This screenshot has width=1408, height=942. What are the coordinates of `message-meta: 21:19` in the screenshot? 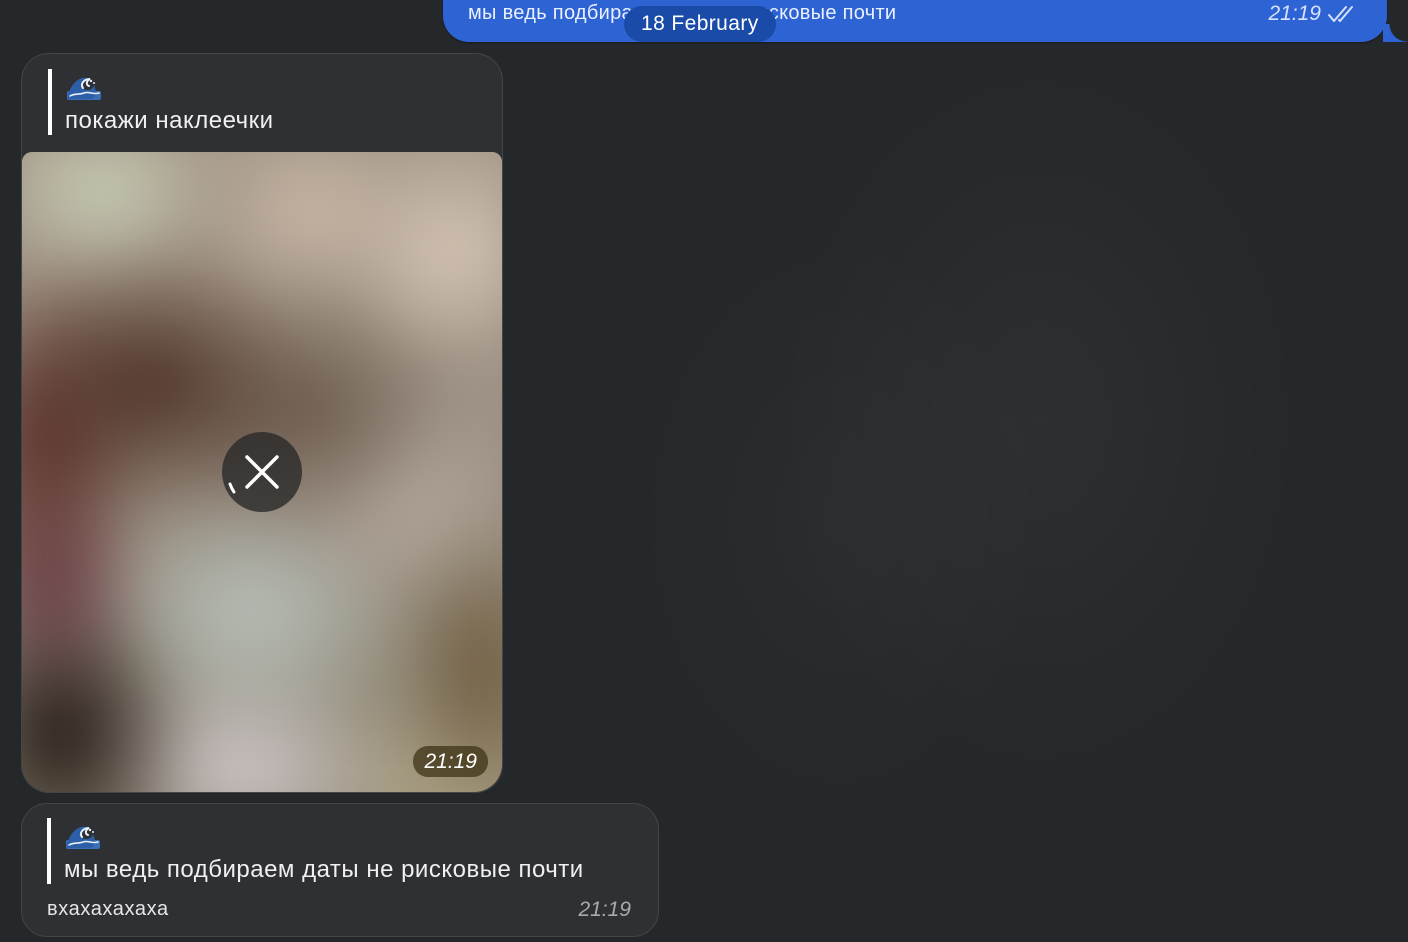 It's located at (1312, 14).